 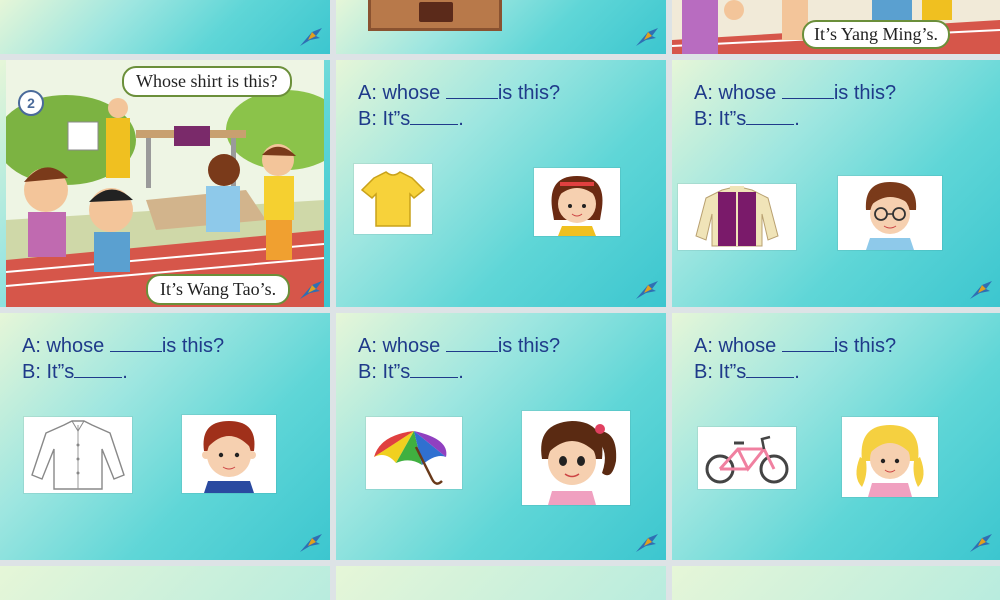 I want to click on slide-top-right: It’s Yang Ming’s., so click(x=836, y=27).